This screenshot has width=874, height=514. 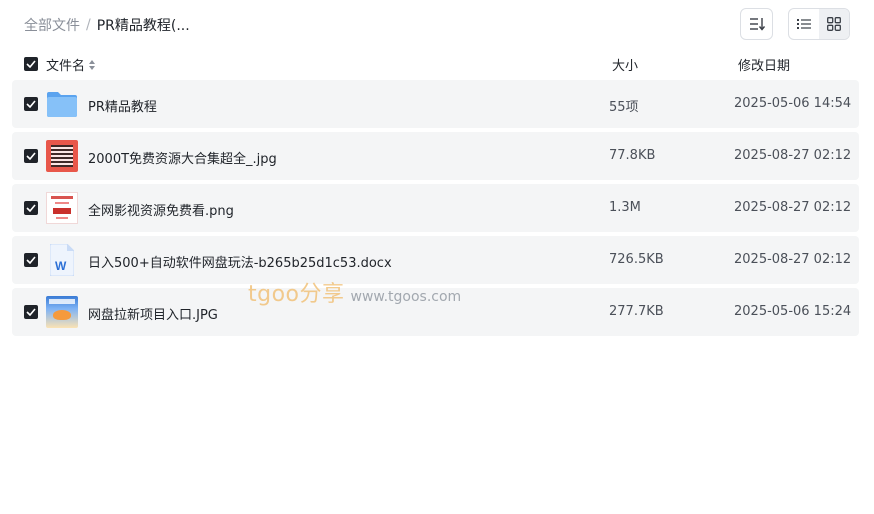 I want to click on select-all-checkbox, so click(x=31, y=64).